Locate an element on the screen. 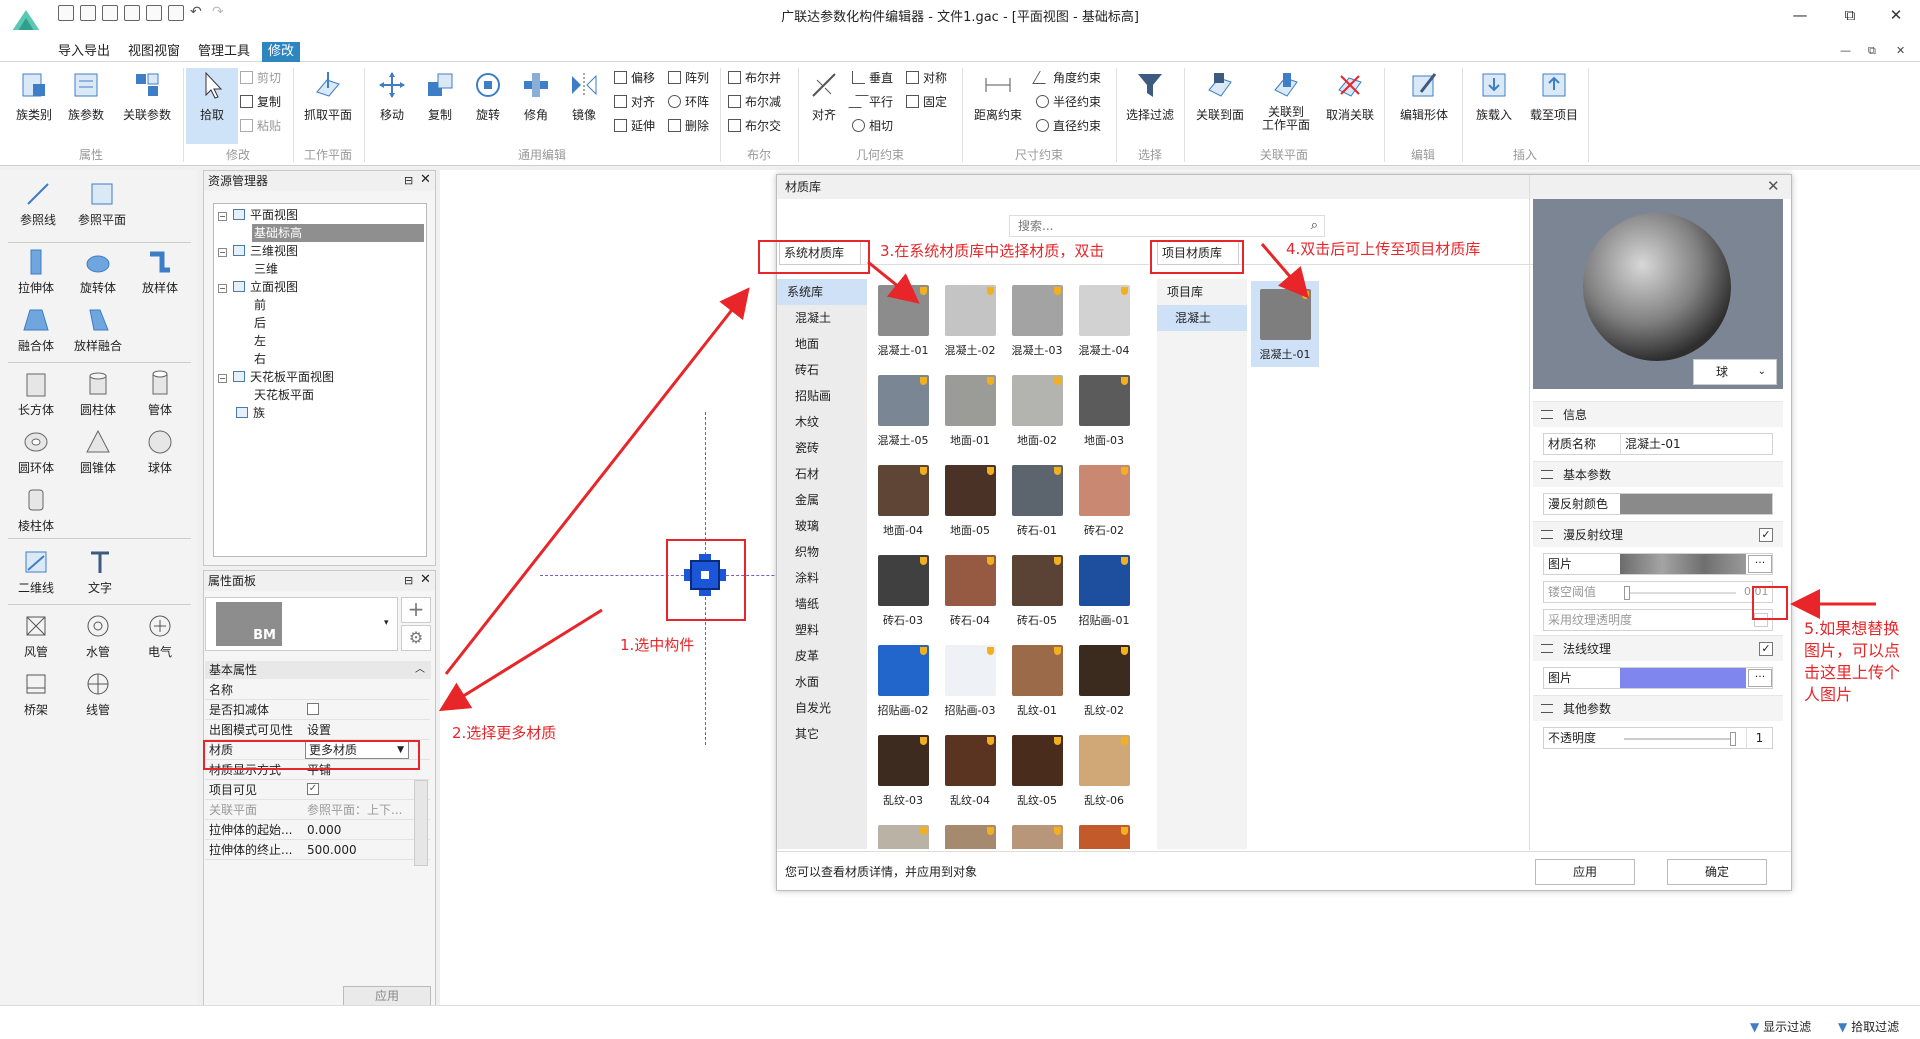  category-plastic: 塑料 is located at coordinates (822, 630).